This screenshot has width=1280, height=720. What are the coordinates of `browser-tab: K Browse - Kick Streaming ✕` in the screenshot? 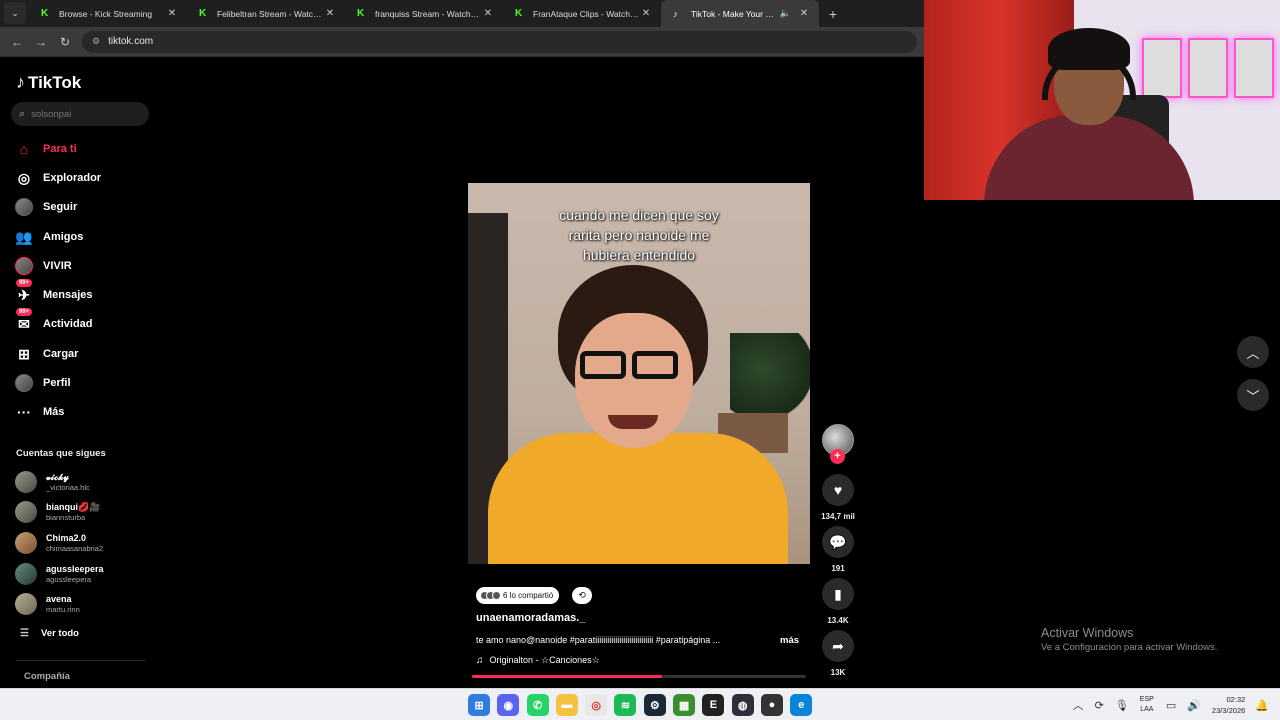 It's located at (108, 13).